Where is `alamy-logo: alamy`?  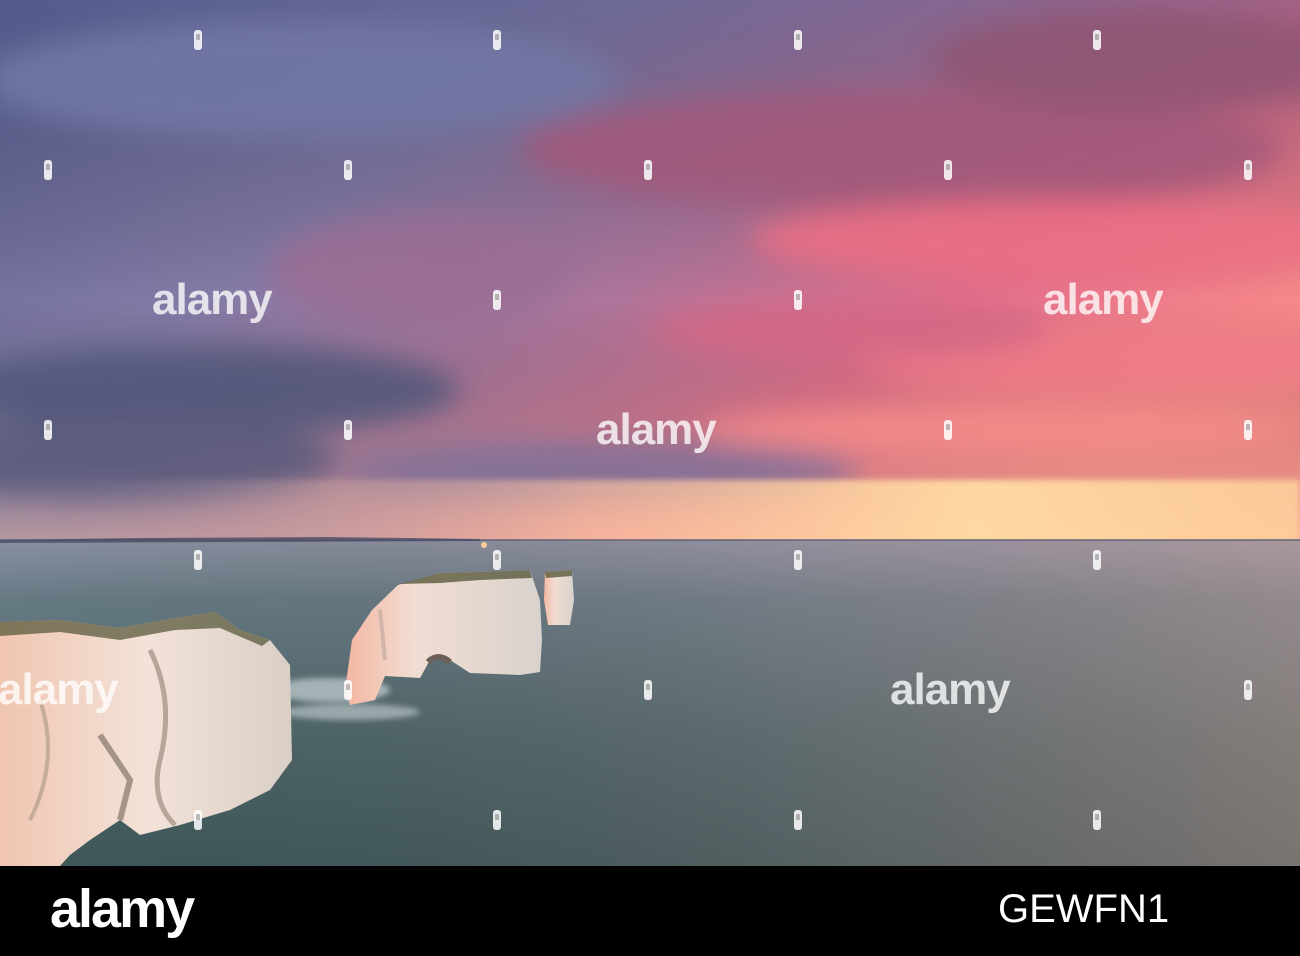 alamy-logo: alamy is located at coordinates (122, 909).